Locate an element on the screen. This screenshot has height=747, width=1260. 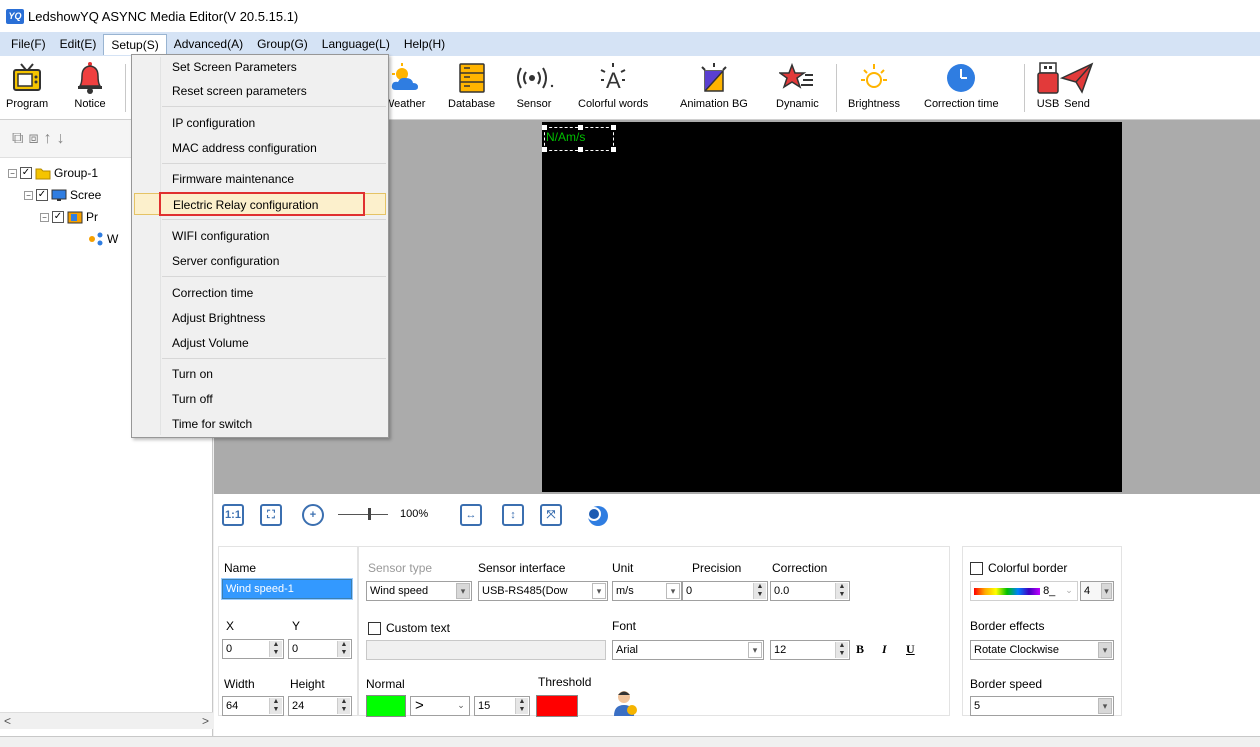
usb-button: USB is located at coordinates (1048, 88).